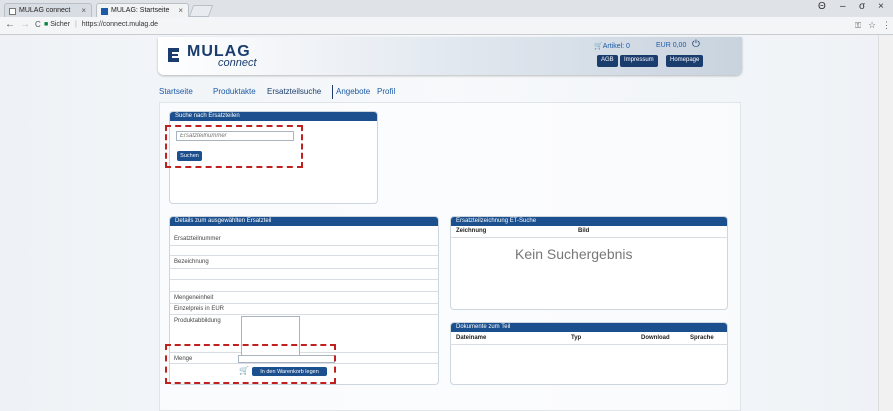  What do you see at coordinates (444, 25) in the screenshot?
I see `address-bar: ■ Sicher | https://connect.mulag.de` at bounding box center [444, 25].